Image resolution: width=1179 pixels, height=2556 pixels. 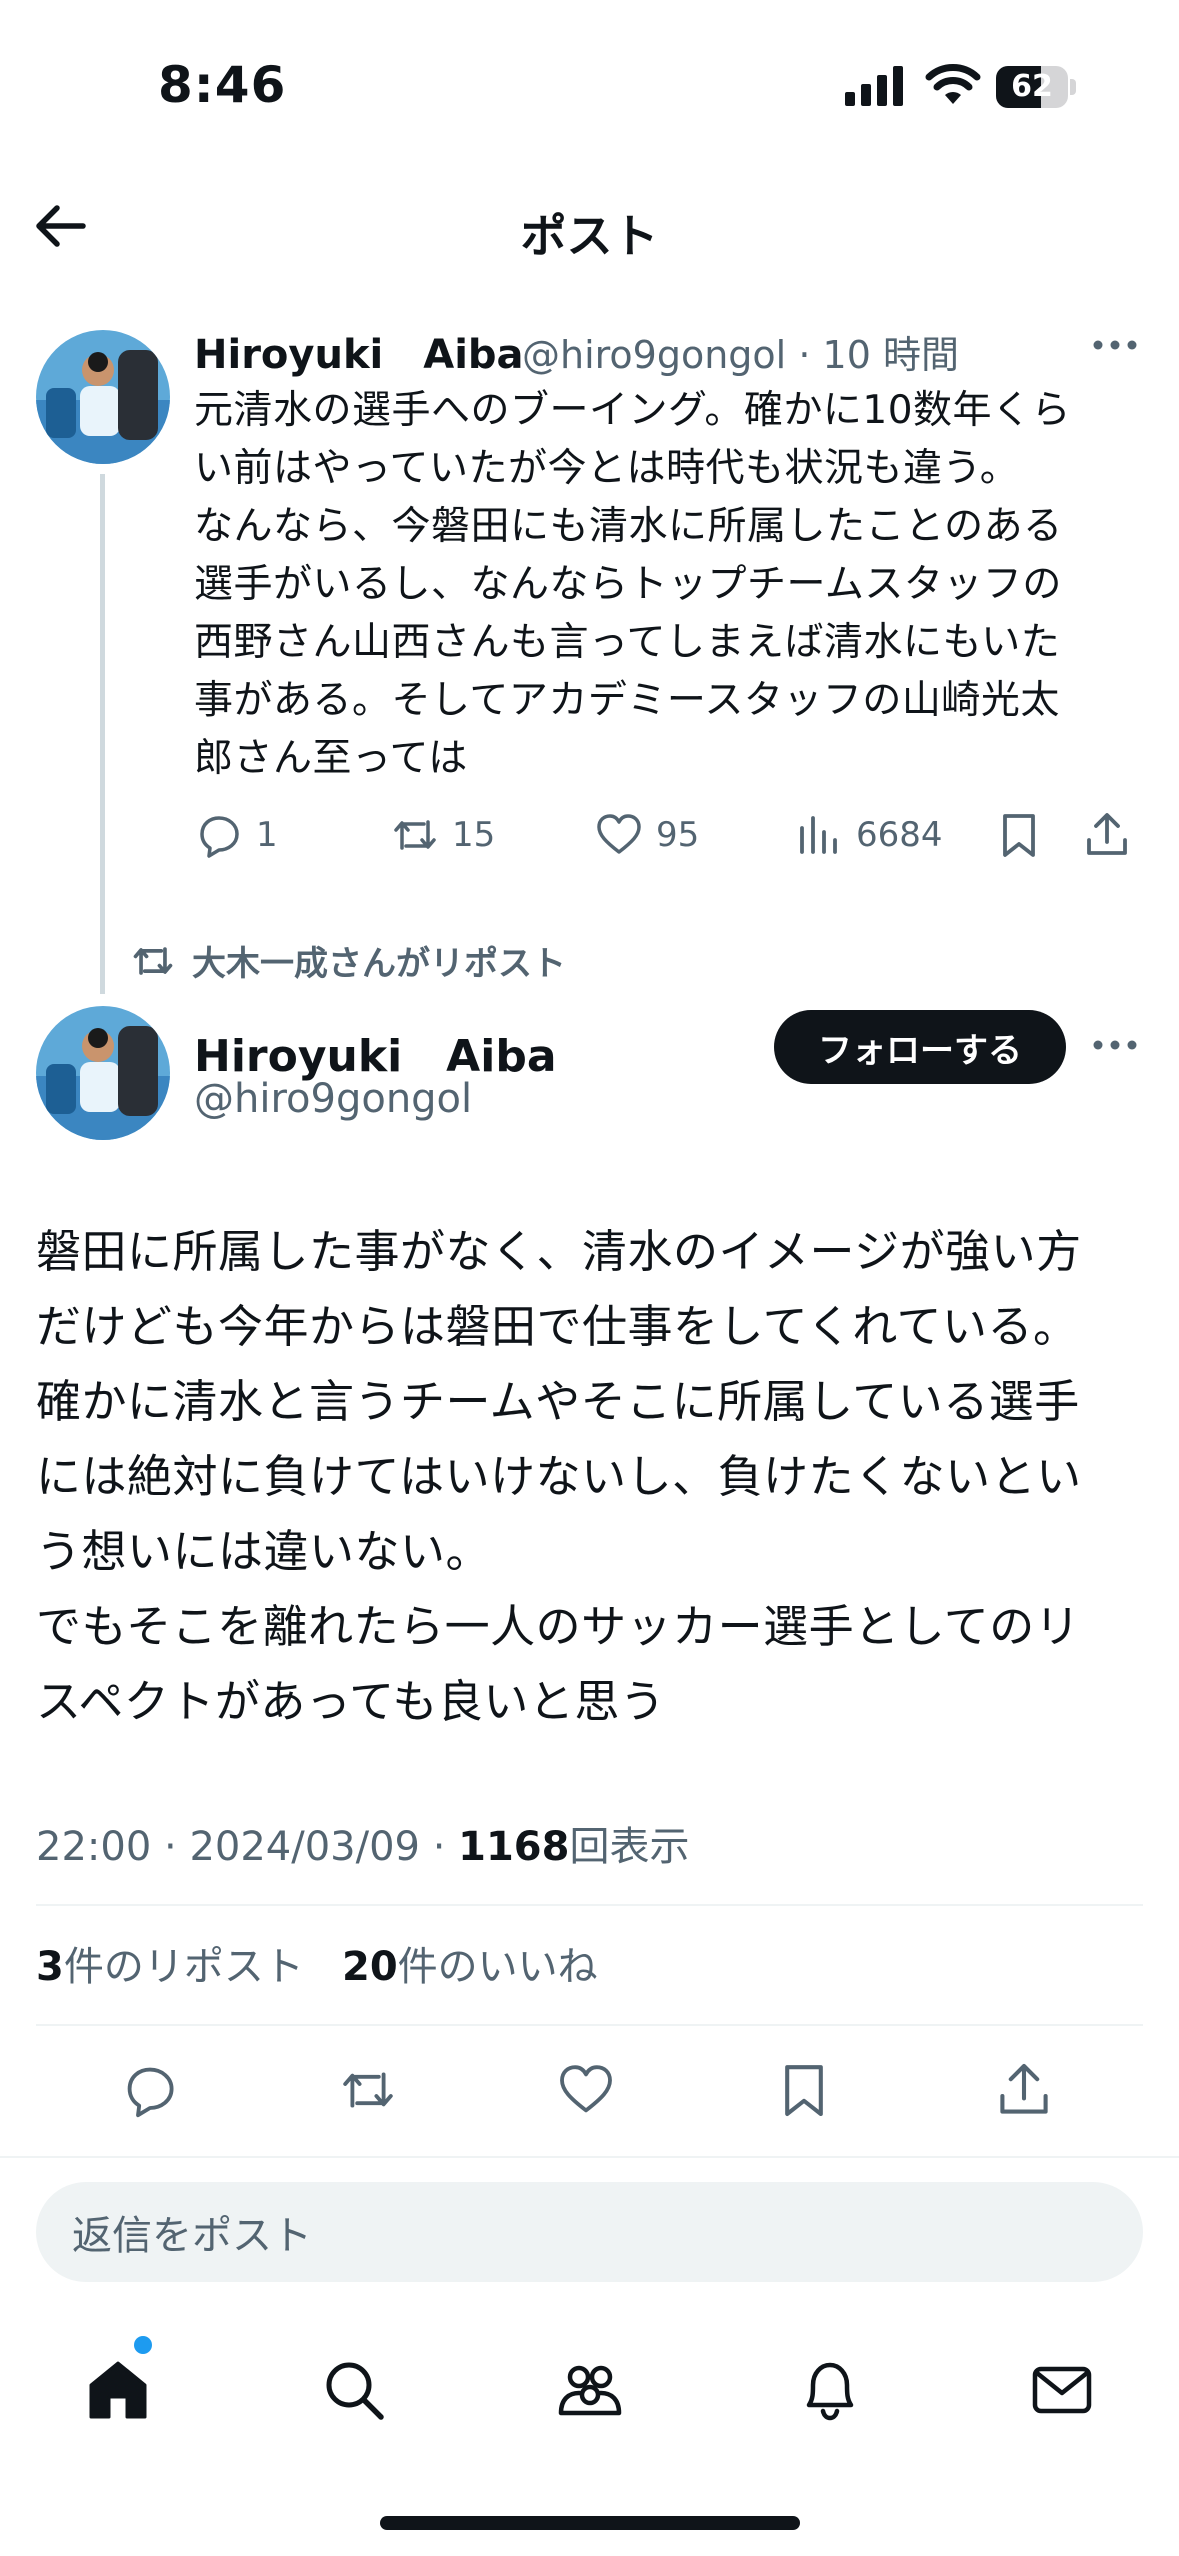 I want to click on thread-line, so click(x=102, y=734).